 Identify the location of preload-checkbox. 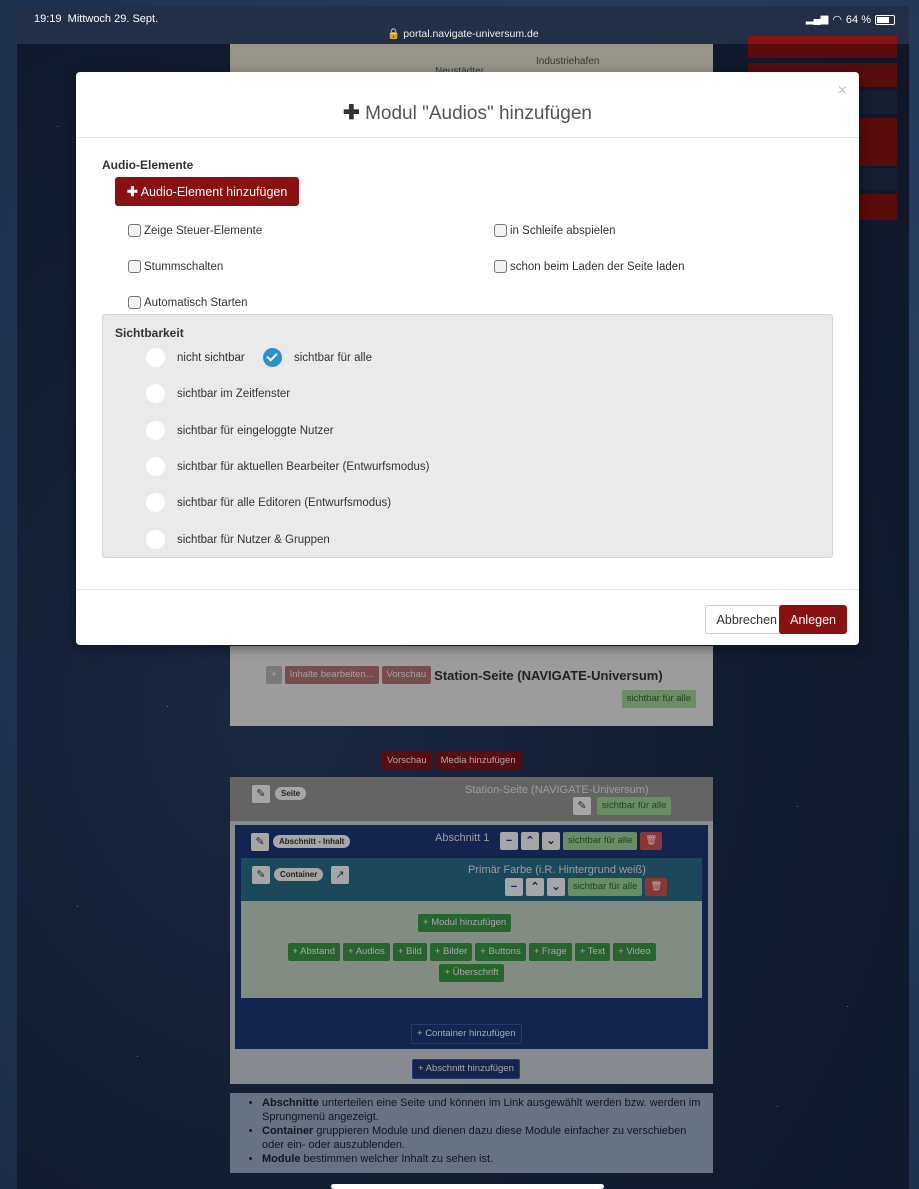
(500, 266).